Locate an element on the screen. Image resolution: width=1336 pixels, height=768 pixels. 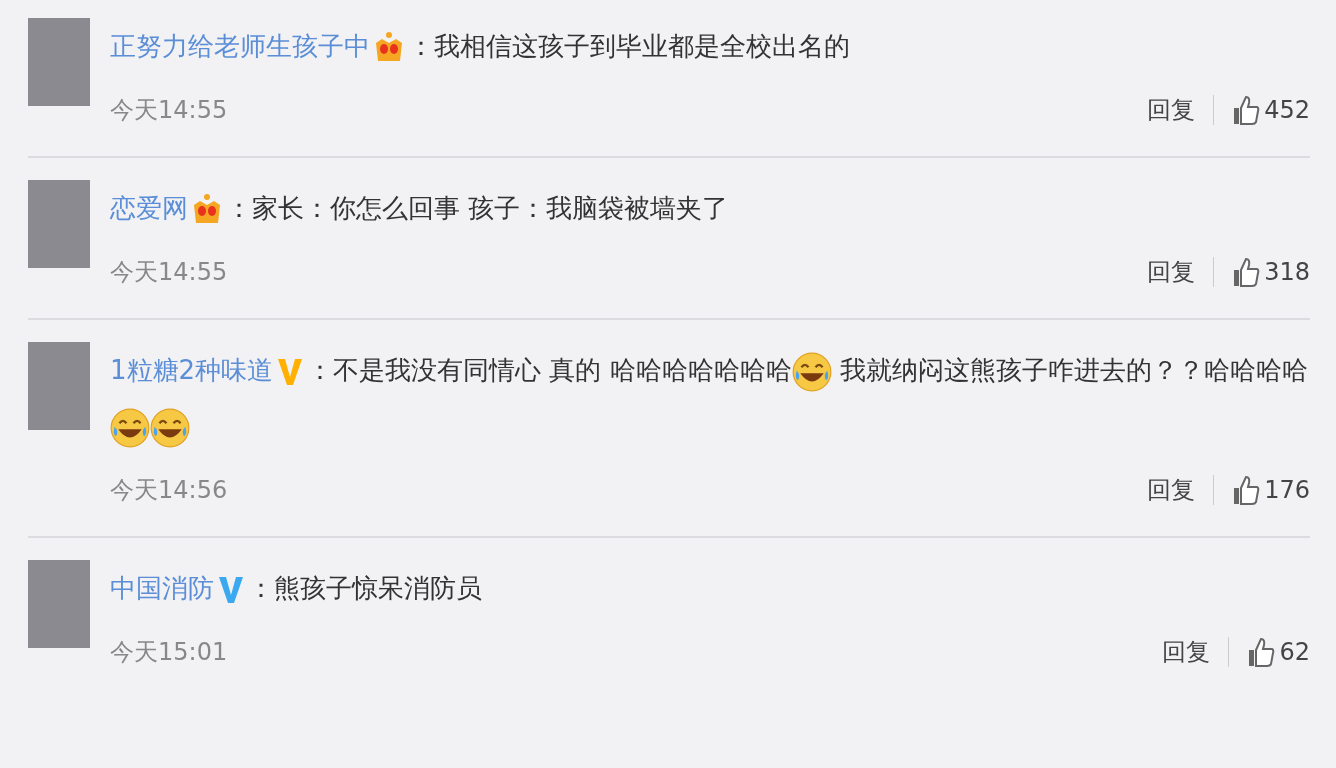
comment-text: 我相信这孩子到毕业都是全校出名的 is located at coordinates (642, 46).